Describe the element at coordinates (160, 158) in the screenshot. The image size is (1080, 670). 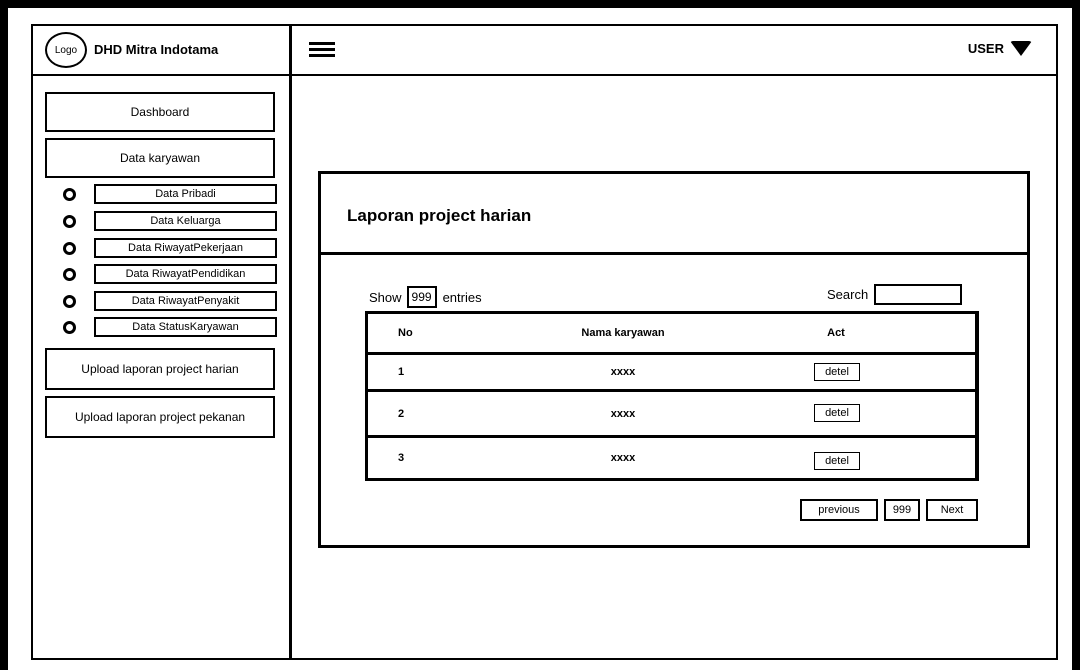
I see `sidebar-item-data-karyawan: Data karyawan` at that location.